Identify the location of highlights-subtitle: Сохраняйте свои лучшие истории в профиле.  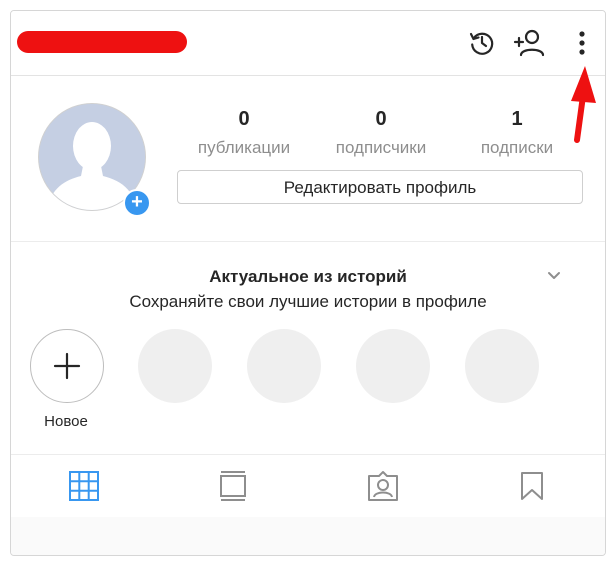
(308, 301).